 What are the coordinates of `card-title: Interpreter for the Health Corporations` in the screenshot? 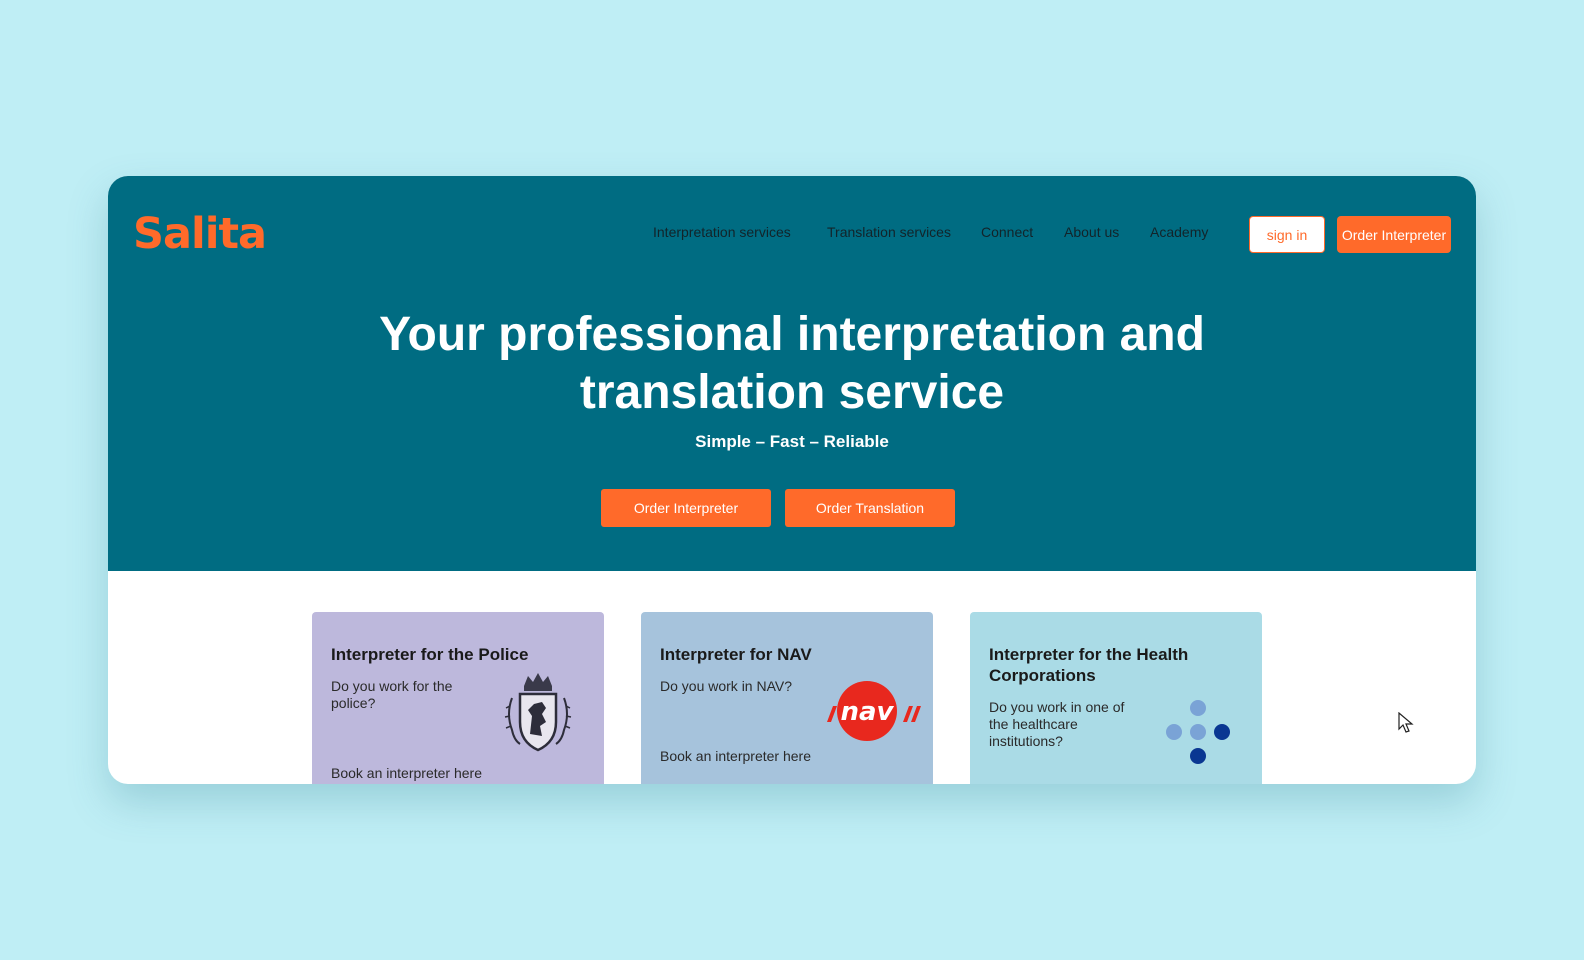 It's located at (1089, 665).